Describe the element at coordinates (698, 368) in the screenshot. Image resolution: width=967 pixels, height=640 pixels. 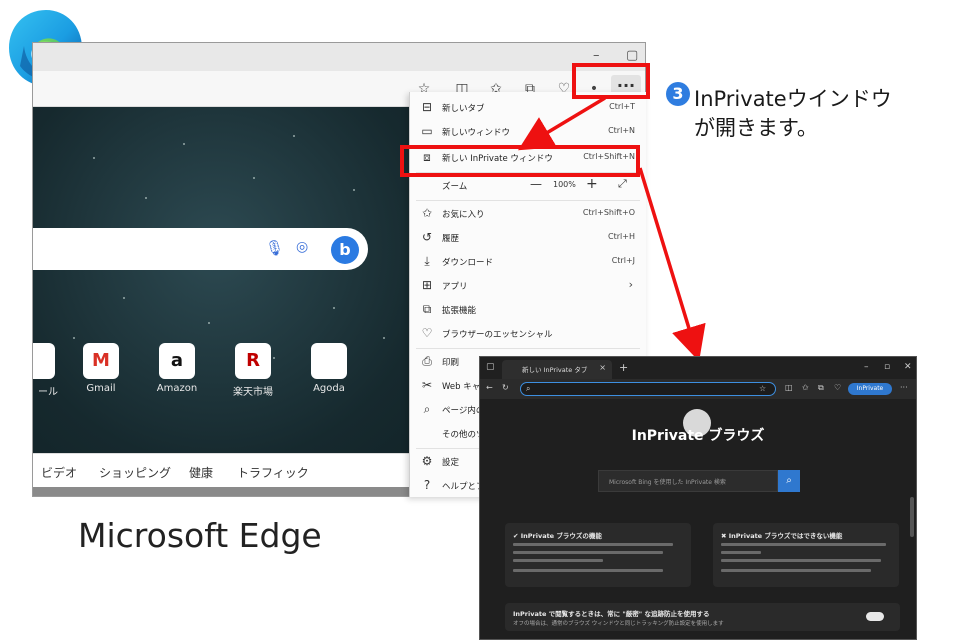
I see `inprivate-title-bar: ▢ 新しい InPrivate タブ × + – ▫ ✕` at that location.